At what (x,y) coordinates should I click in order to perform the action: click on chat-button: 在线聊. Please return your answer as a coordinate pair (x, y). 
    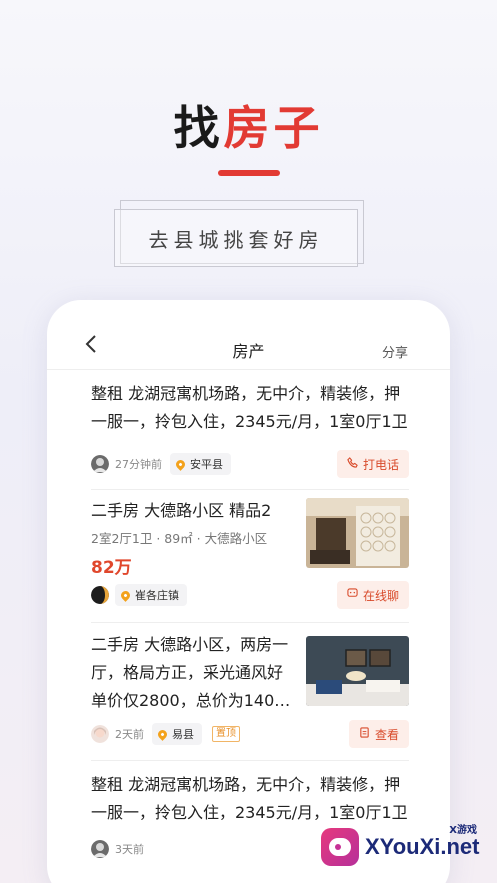
    Looking at the image, I should click on (372, 595).